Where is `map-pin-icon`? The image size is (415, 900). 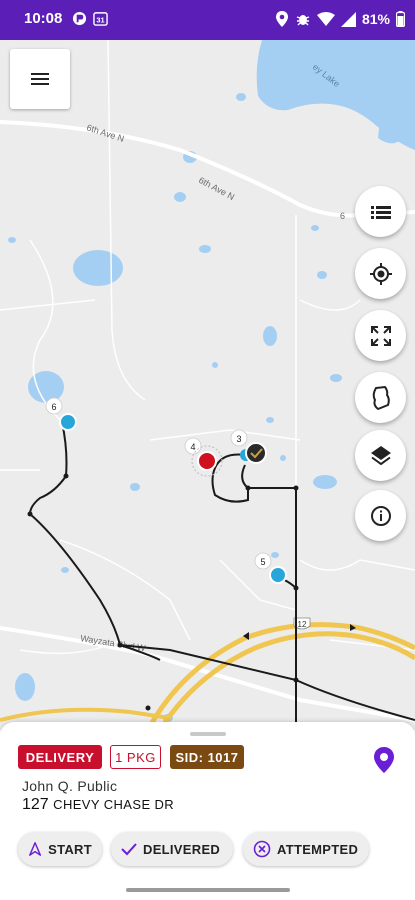
map-pin-icon is located at coordinates (384, 760).